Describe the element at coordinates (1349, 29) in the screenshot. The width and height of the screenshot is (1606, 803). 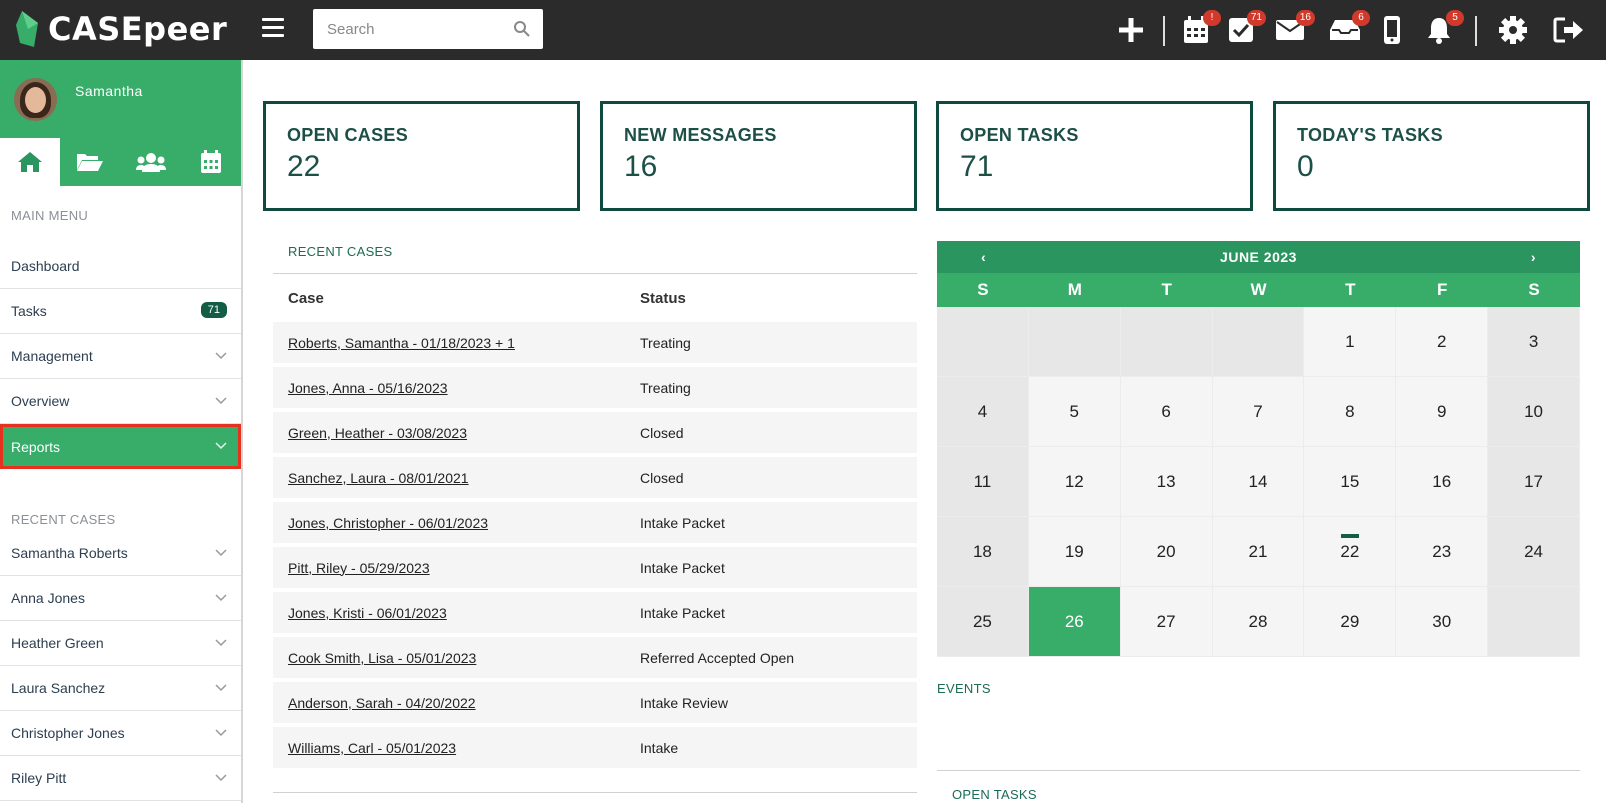
I see `inbox-icon: 6` at that location.